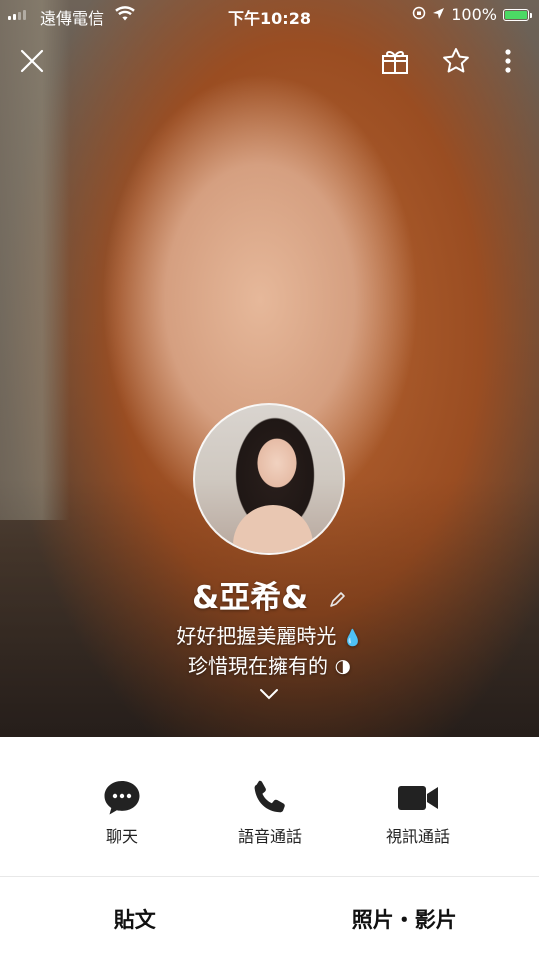 The height and width of the screenshot is (960, 539). Describe the element at coordinates (418, 812) in the screenshot. I see `video-call-button: 視訊通話` at that location.